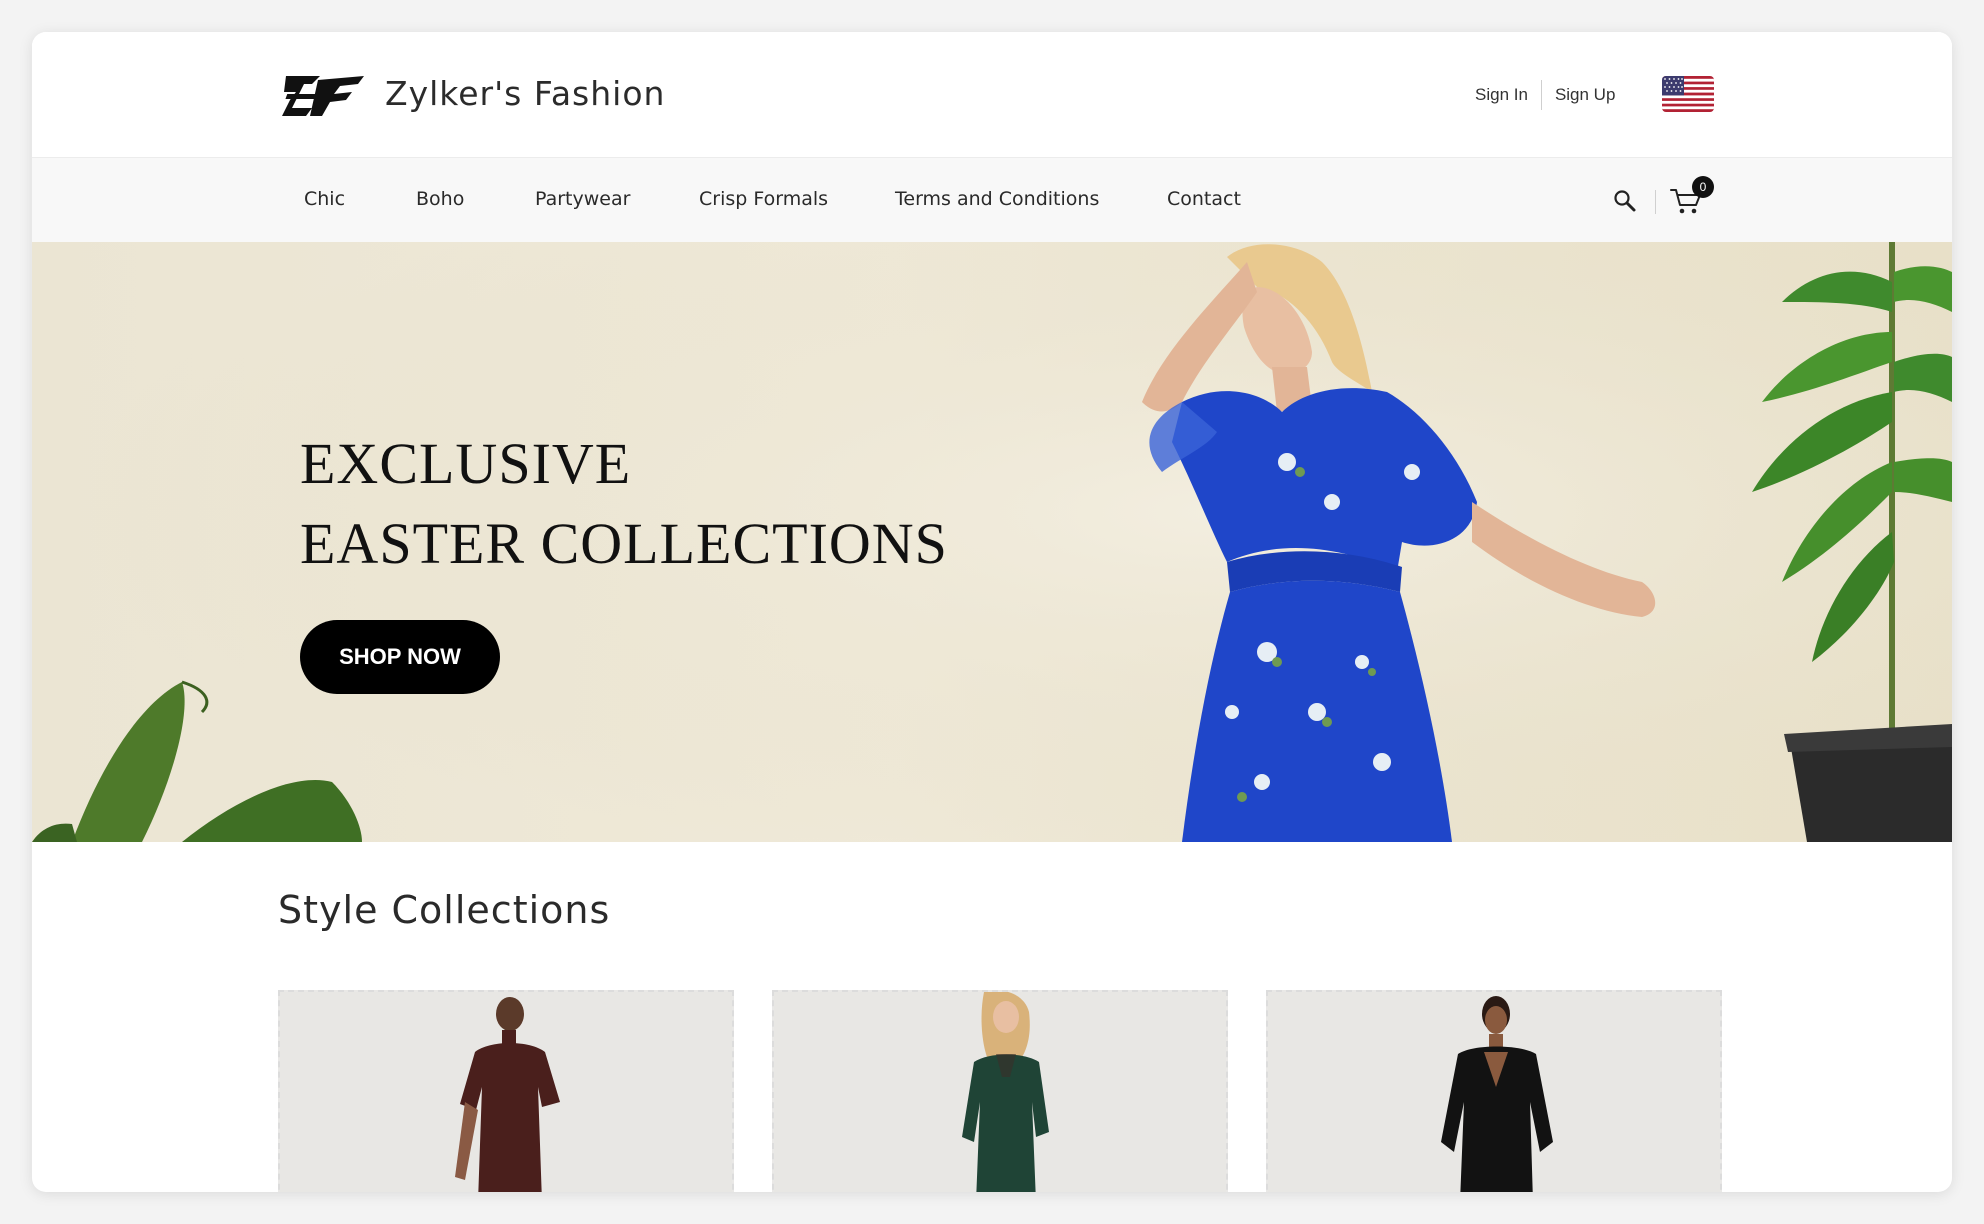  I want to click on brand-name: Zylker's Fashion, so click(525, 93).